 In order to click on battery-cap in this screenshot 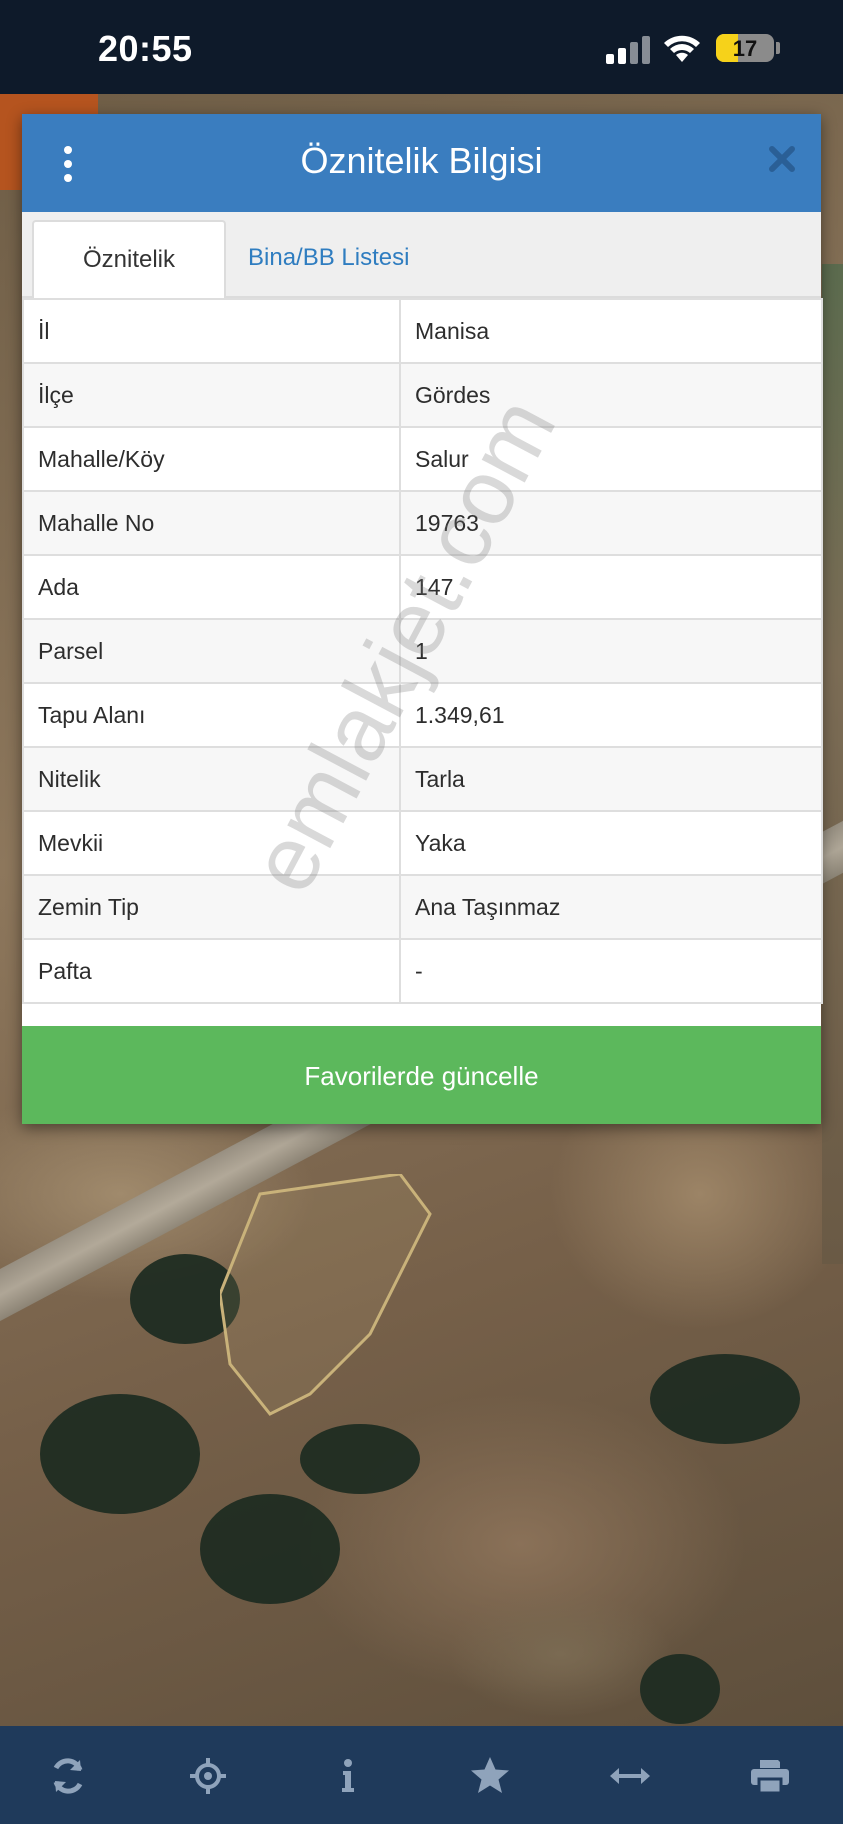, I will do `click(778, 48)`.